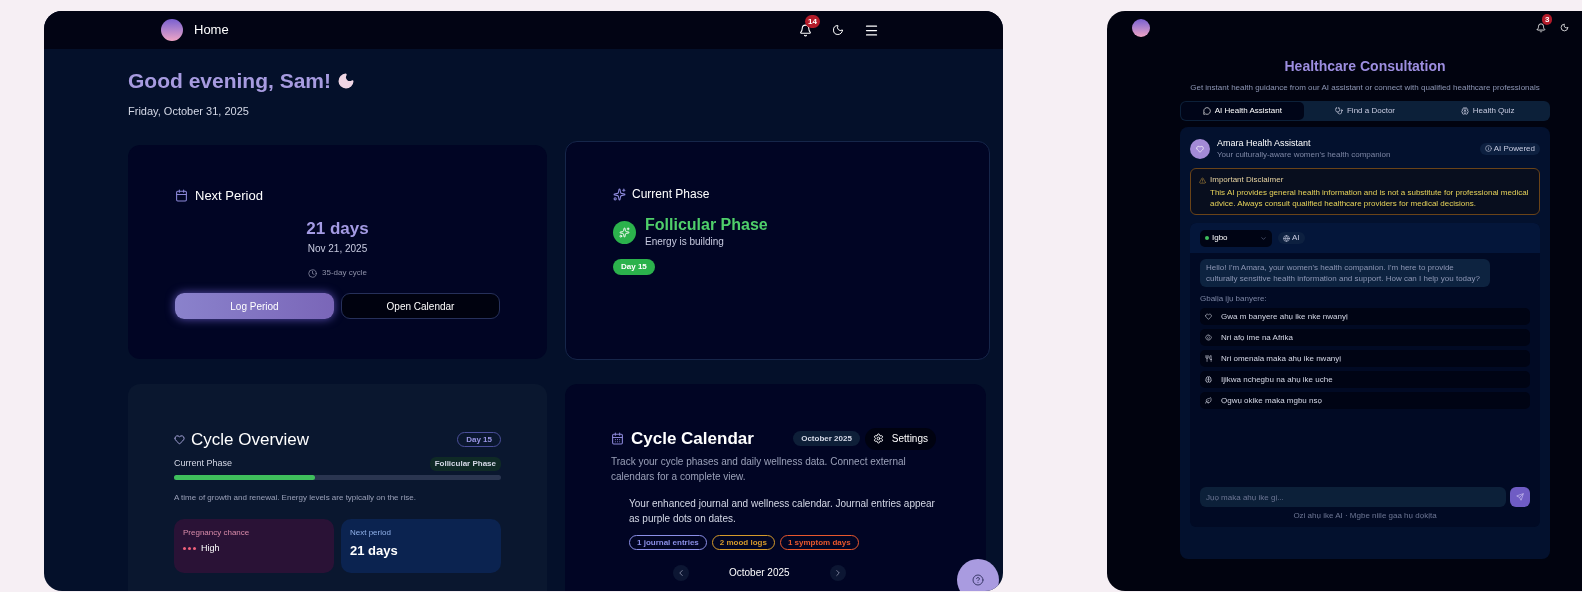 The height and width of the screenshot is (592, 1582). What do you see at coordinates (210, 548) in the screenshot?
I see `tile-value: High` at bounding box center [210, 548].